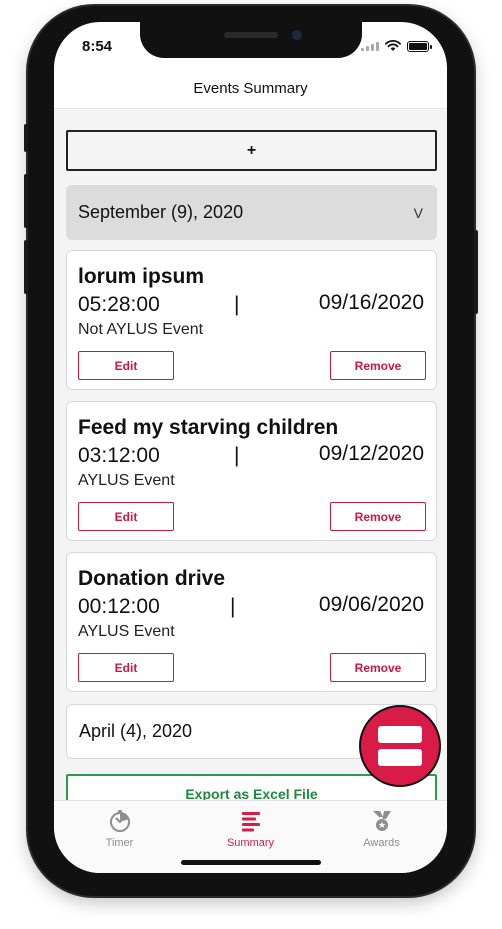 Image resolution: width=502 pixels, height=929 pixels. I want to click on month-label: September (9), 2020, so click(161, 212).